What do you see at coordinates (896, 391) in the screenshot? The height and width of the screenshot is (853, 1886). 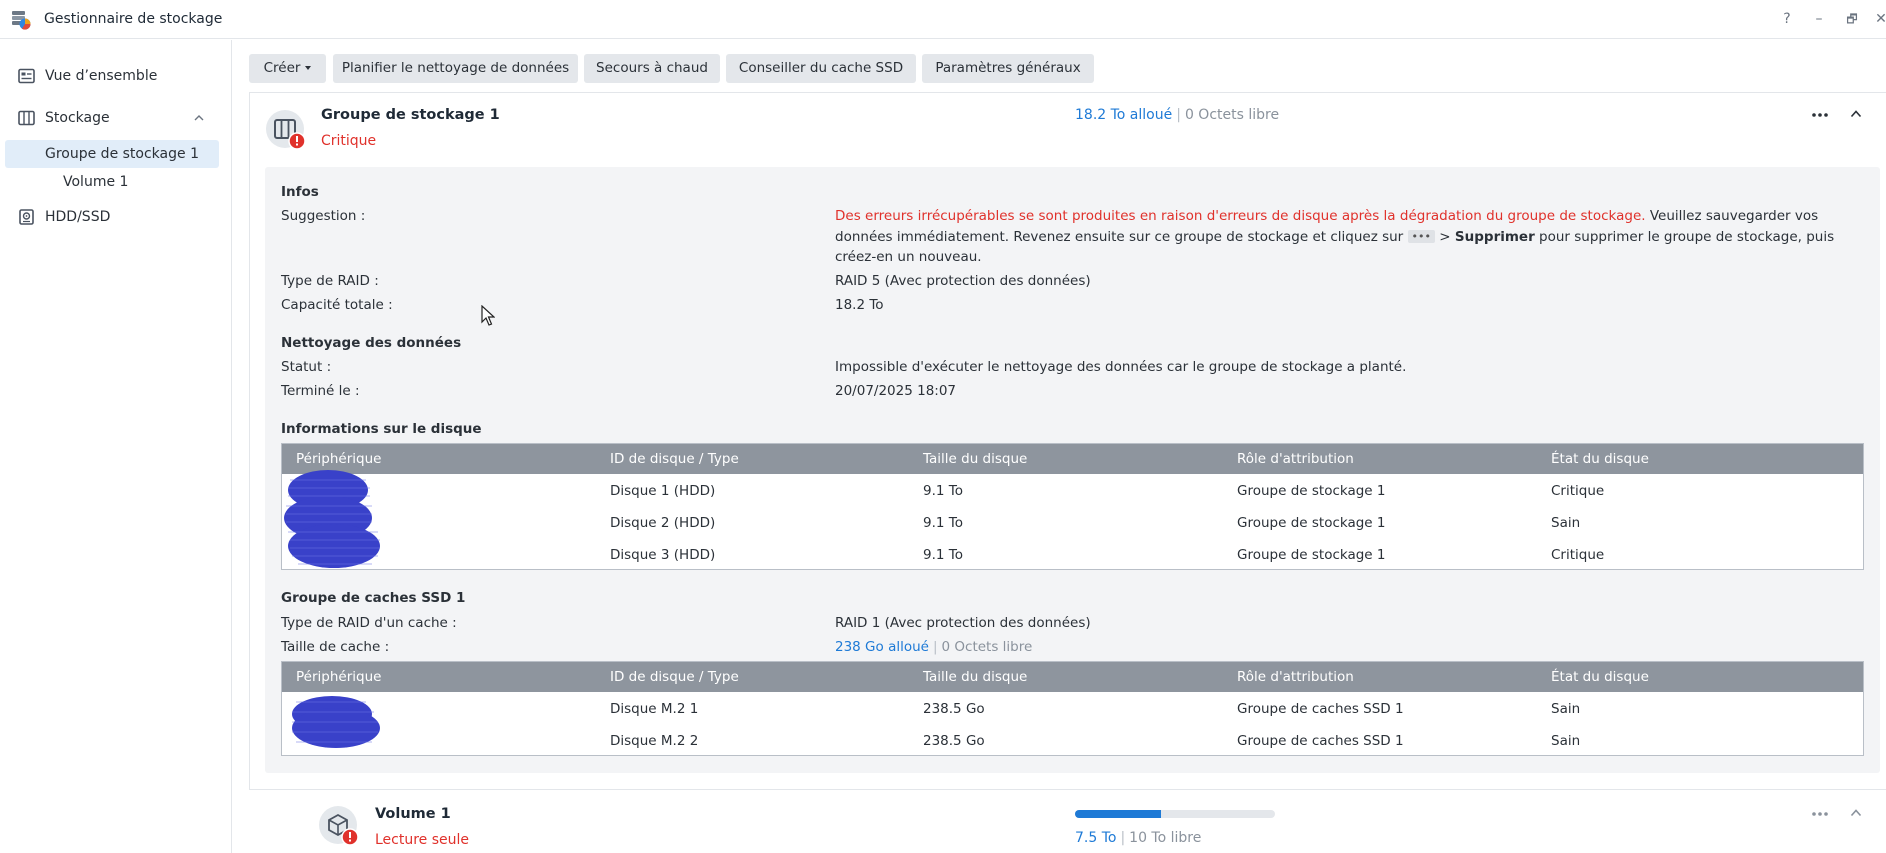 I see `scrubbing-finished-value: 20/07/2025 18:07` at bounding box center [896, 391].